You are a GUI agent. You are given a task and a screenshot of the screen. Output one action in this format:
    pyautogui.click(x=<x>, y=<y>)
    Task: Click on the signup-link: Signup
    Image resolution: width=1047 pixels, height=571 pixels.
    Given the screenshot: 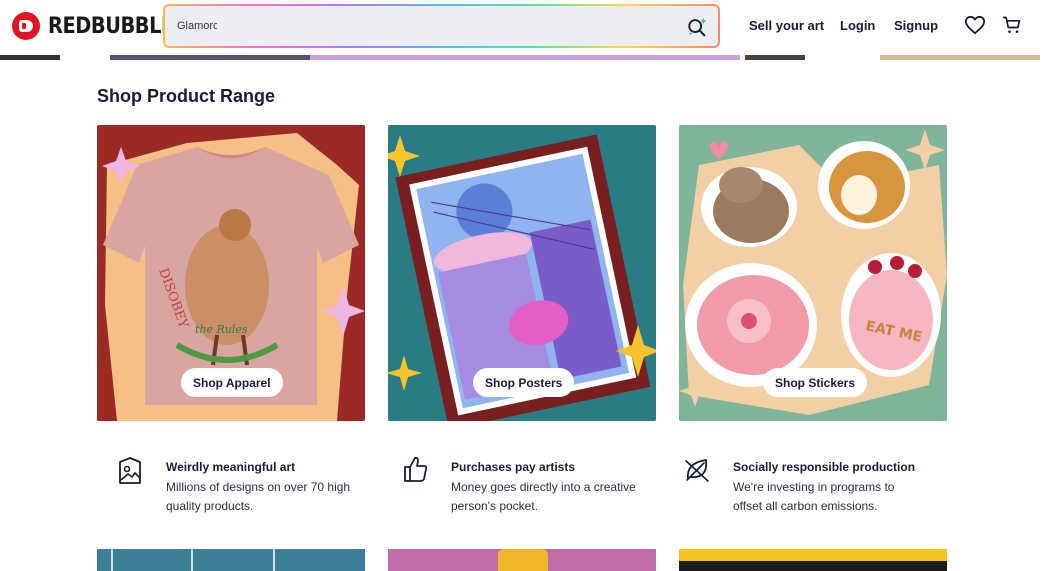 What is the action you would take?
    pyautogui.click(x=916, y=25)
    